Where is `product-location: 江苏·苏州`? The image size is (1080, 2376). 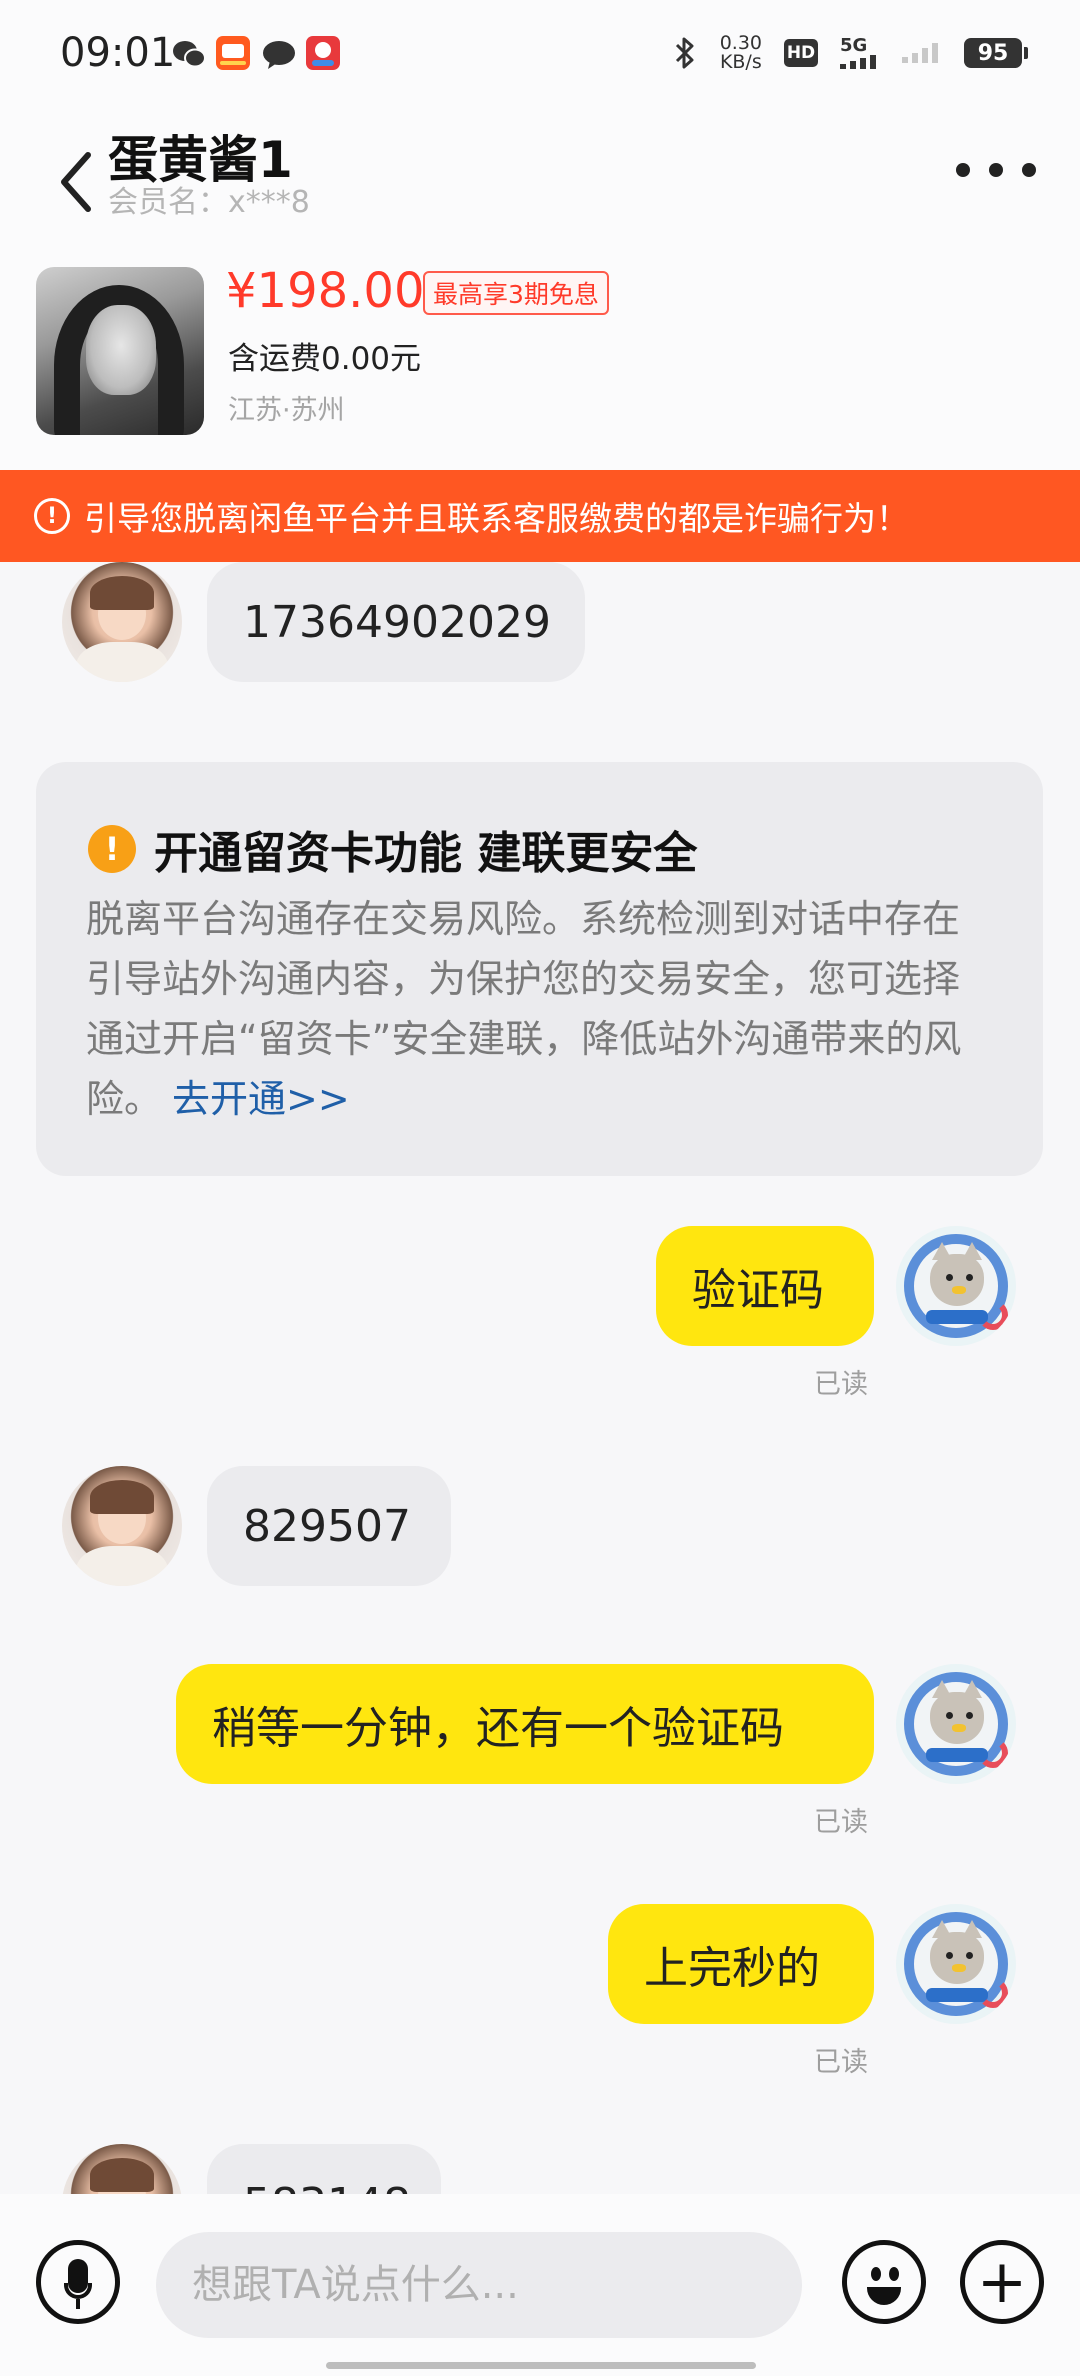 product-location: 江苏·苏州 is located at coordinates (286, 410).